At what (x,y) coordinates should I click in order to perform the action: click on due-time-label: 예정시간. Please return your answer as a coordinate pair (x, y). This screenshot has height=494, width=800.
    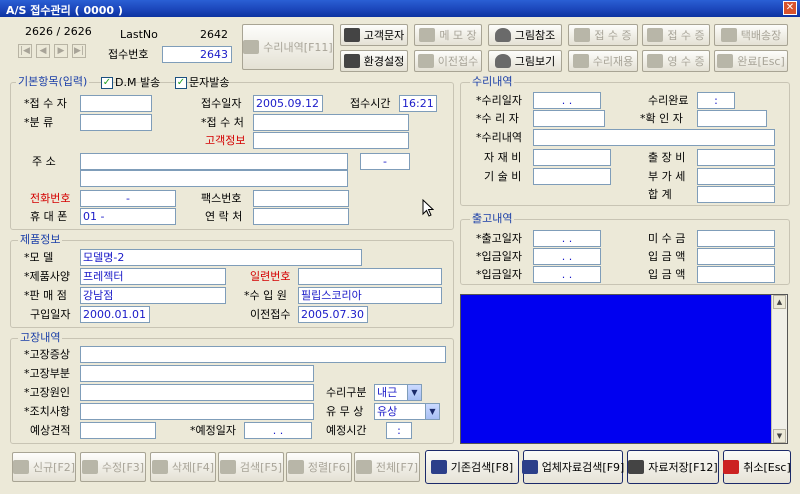
    Looking at the image, I should click on (346, 430).